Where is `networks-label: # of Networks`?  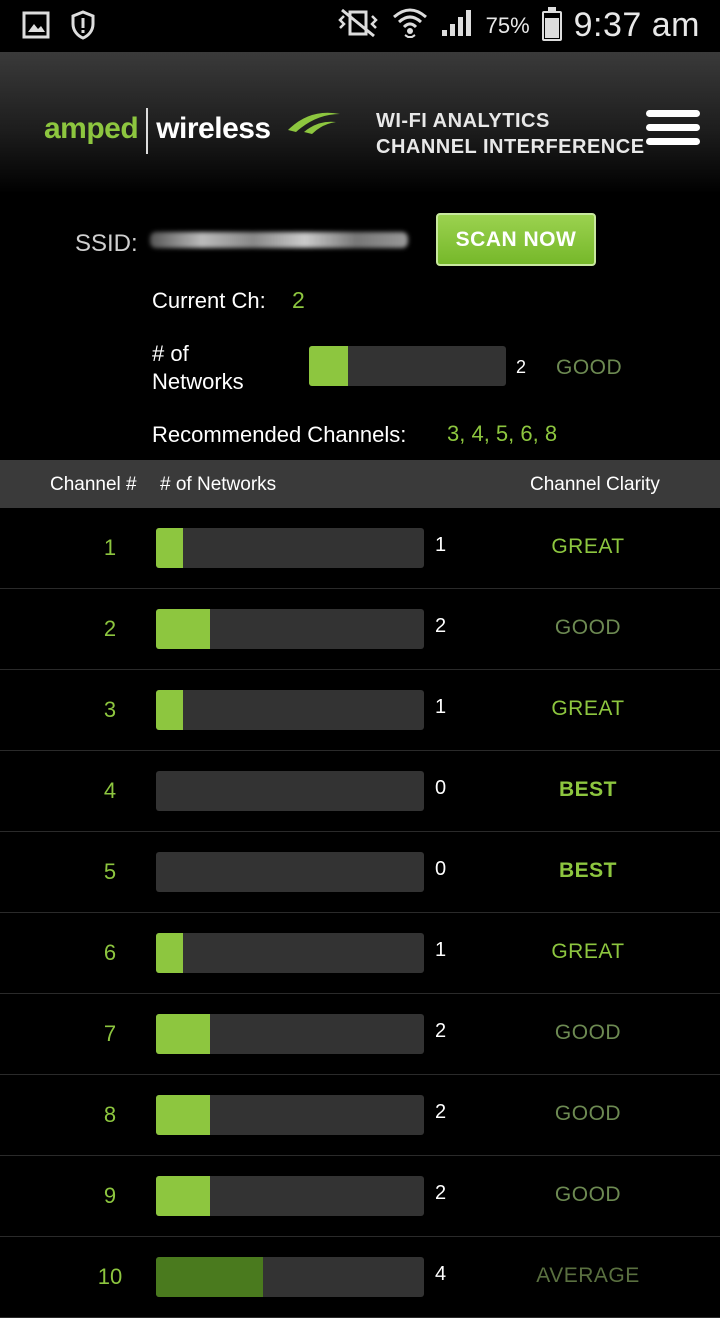
networks-label: # of Networks is located at coordinates (198, 368).